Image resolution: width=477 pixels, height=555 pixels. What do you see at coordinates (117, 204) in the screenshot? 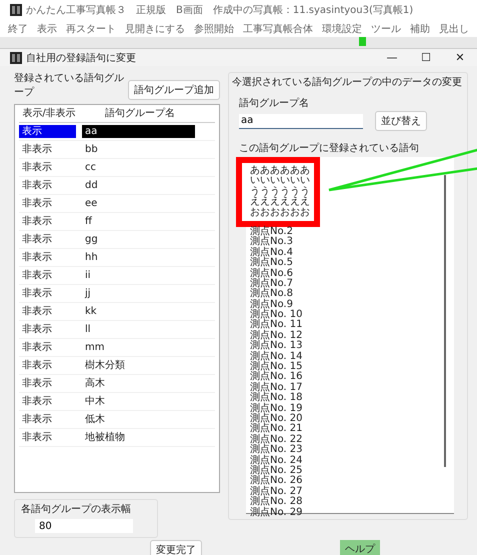
I see `table-row: 非表示 ee` at bounding box center [117, 204].